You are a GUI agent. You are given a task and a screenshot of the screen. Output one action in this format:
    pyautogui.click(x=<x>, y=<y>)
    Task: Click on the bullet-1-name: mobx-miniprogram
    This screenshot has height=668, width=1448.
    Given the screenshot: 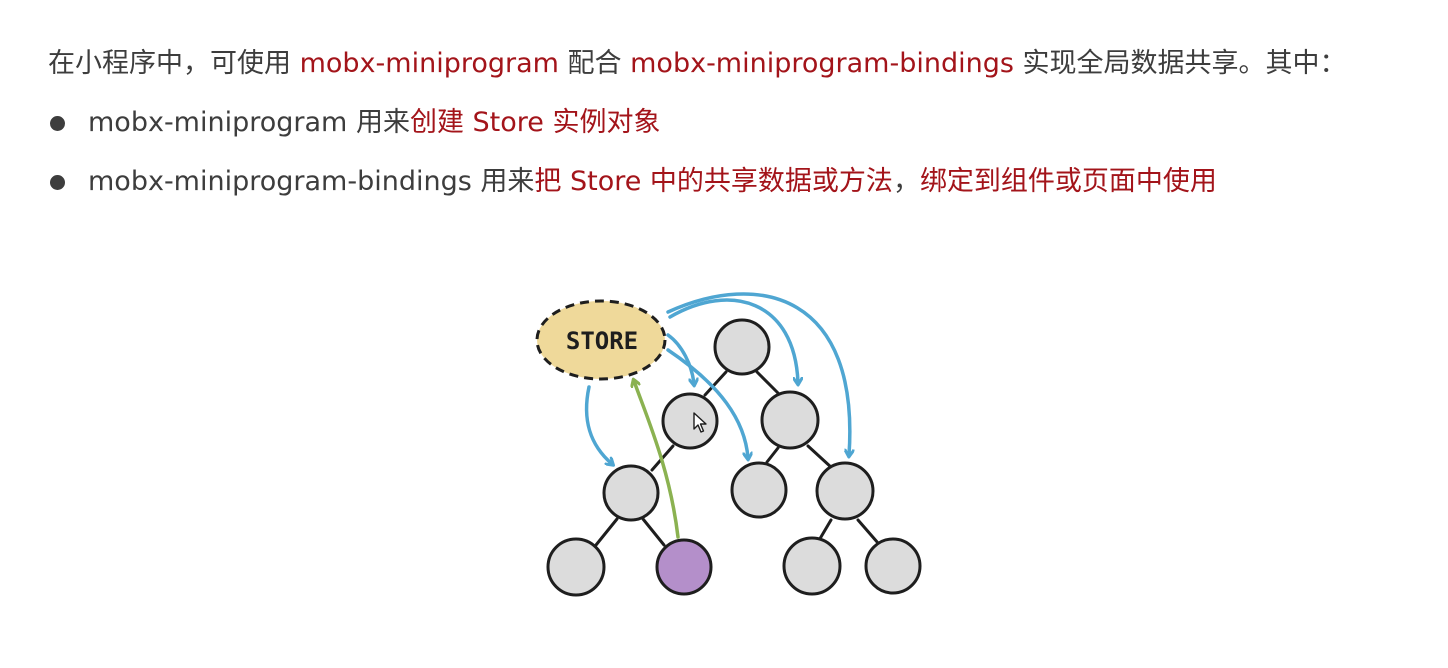 What is the action you would take?
    pyautogui.click(x=218, y=122)
    